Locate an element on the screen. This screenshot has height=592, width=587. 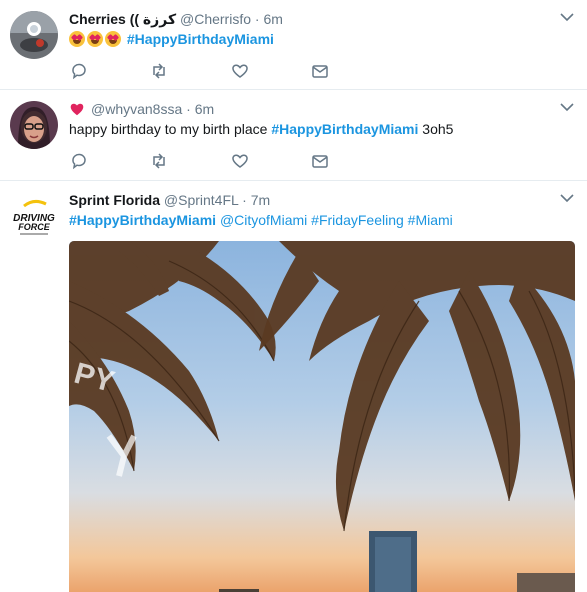
timestamp: 7m is located at coordinates (260, 200).